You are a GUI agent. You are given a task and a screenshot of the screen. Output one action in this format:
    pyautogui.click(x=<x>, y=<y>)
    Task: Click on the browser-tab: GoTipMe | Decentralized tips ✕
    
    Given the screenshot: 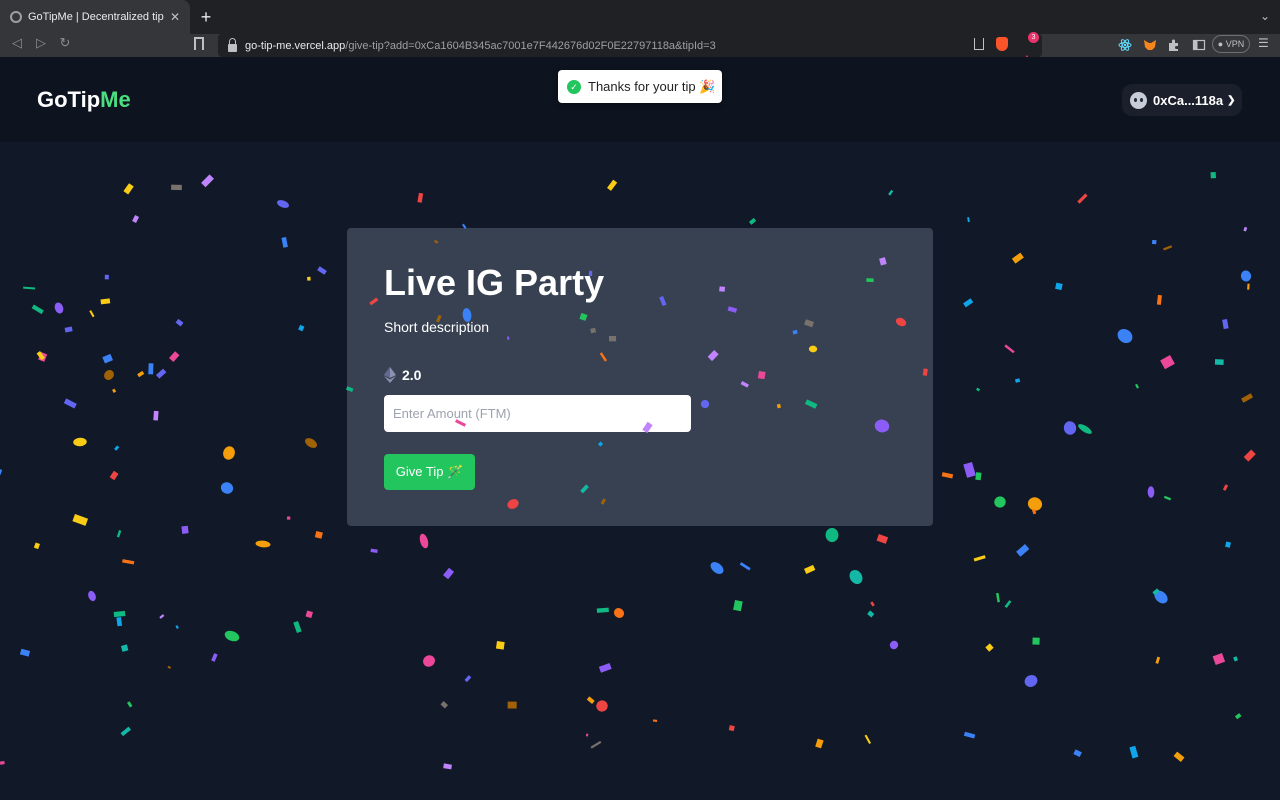 What is the action you would take?
    pyautogui.click(x=95, y=17)
    